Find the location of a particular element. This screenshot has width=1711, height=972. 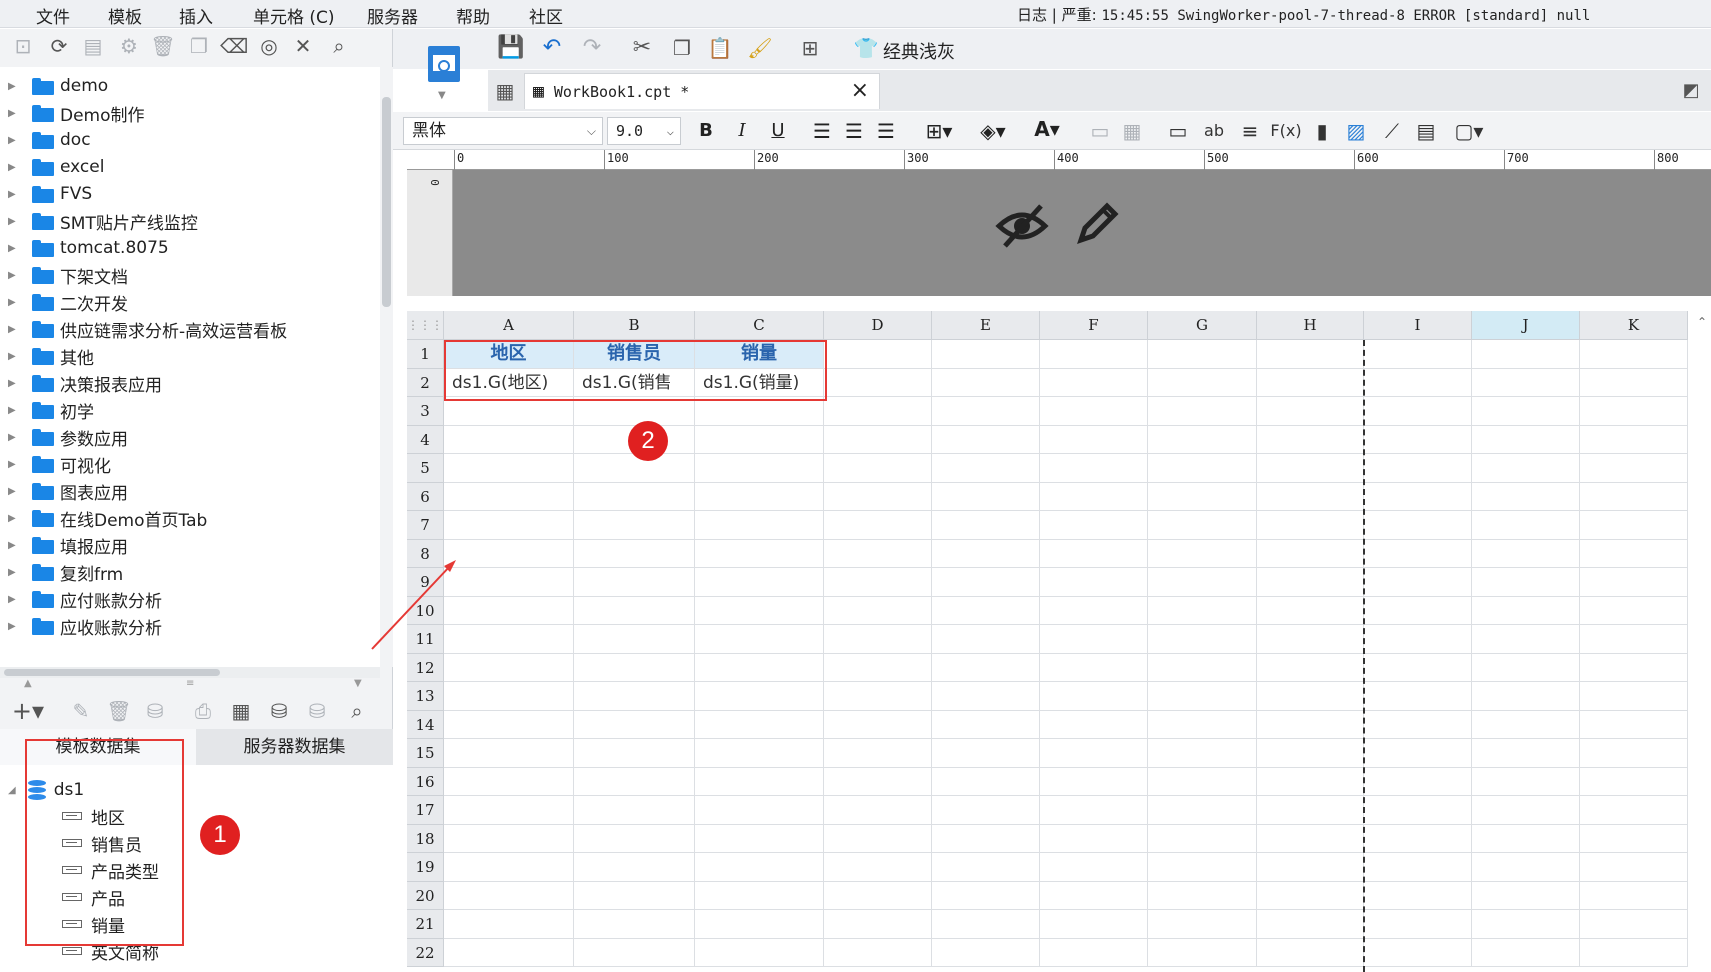

drag-arrow is located at coordinates (413, 605).